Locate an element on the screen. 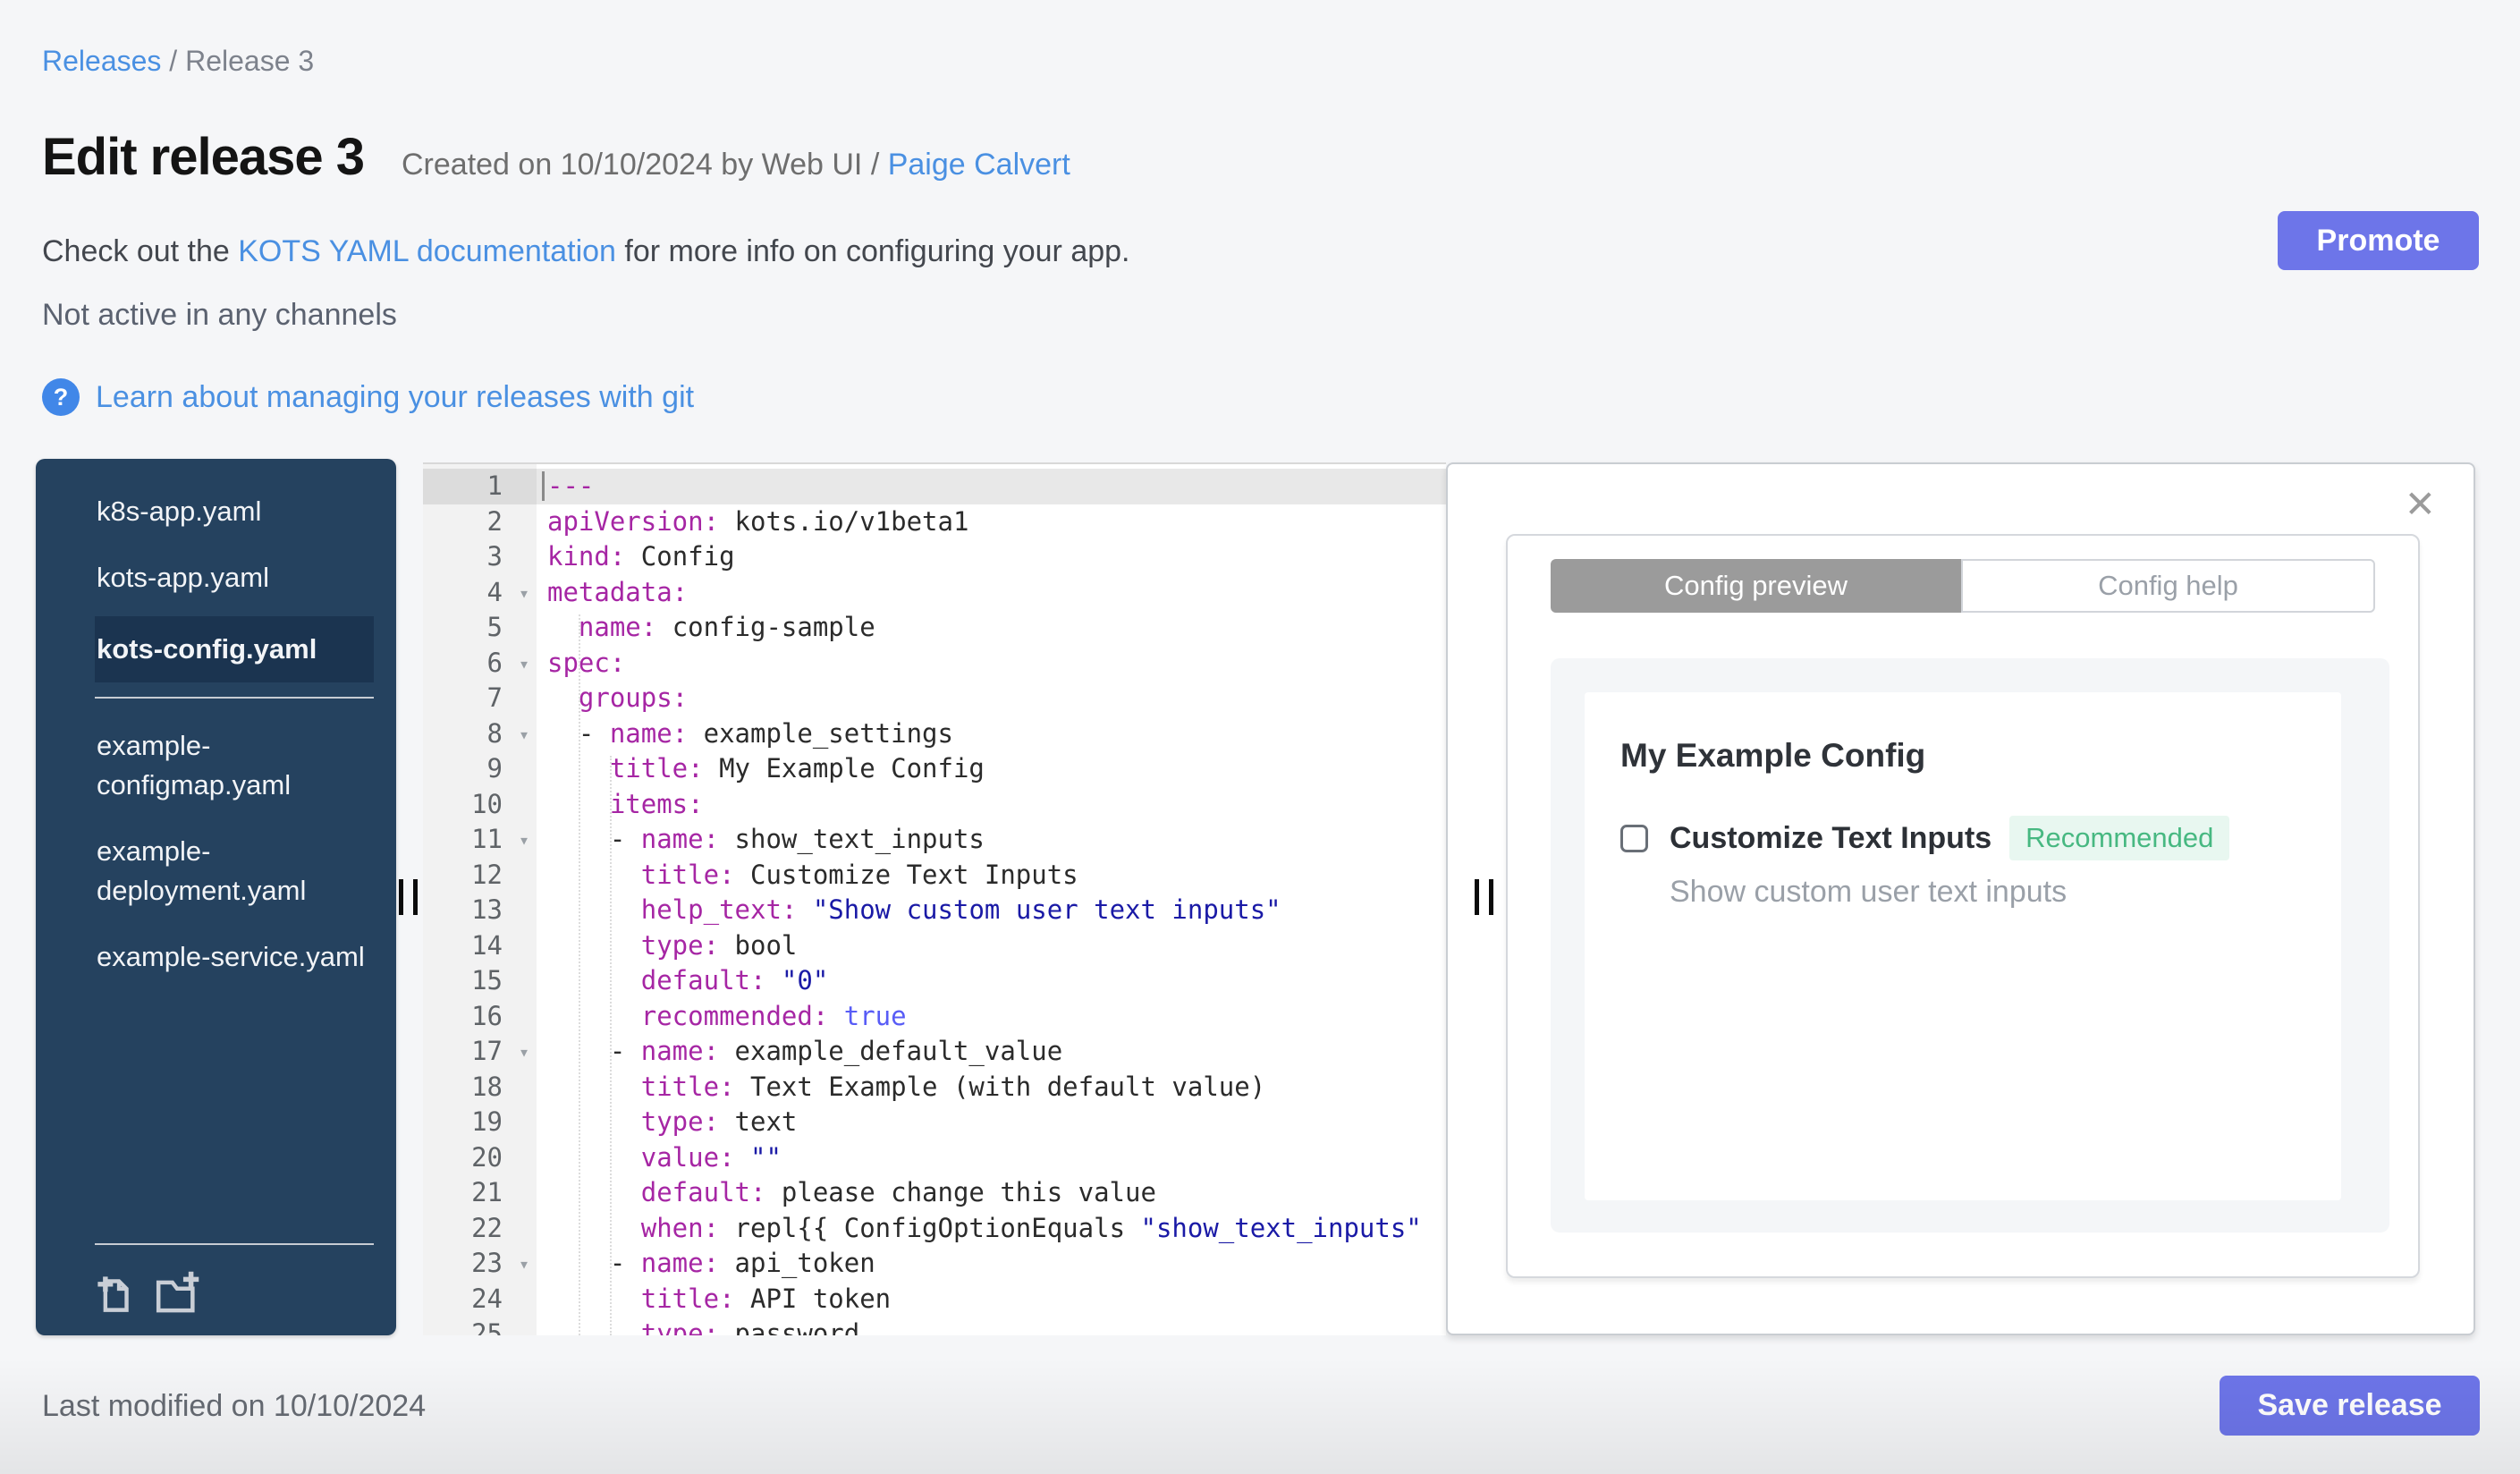 The image size is (2520, 1474). code-line: default: "0" is located at coordinates (991, 981).